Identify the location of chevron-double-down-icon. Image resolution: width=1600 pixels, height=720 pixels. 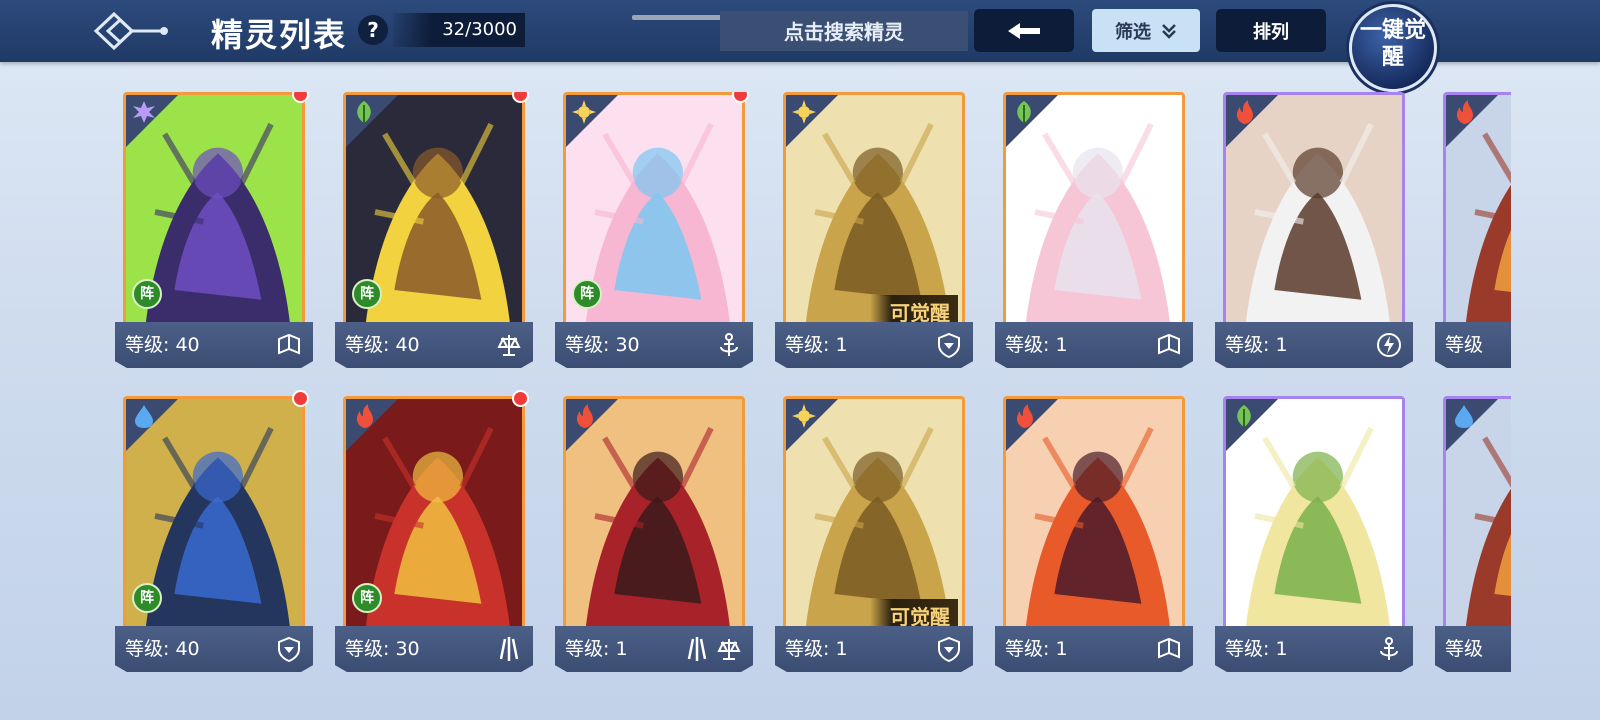
(1169, 31).